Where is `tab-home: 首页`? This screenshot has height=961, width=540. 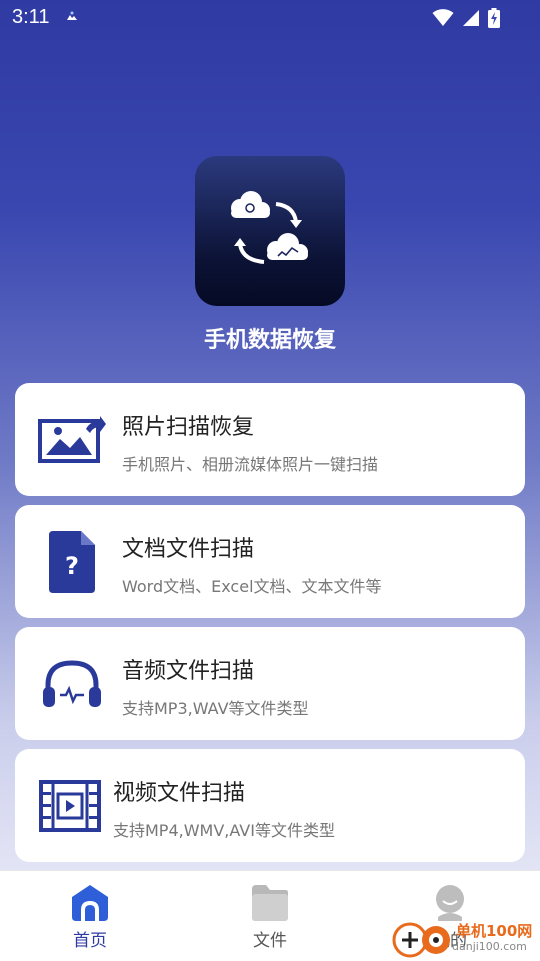 tab-home: 首页 is located at coordinates (90, 916).